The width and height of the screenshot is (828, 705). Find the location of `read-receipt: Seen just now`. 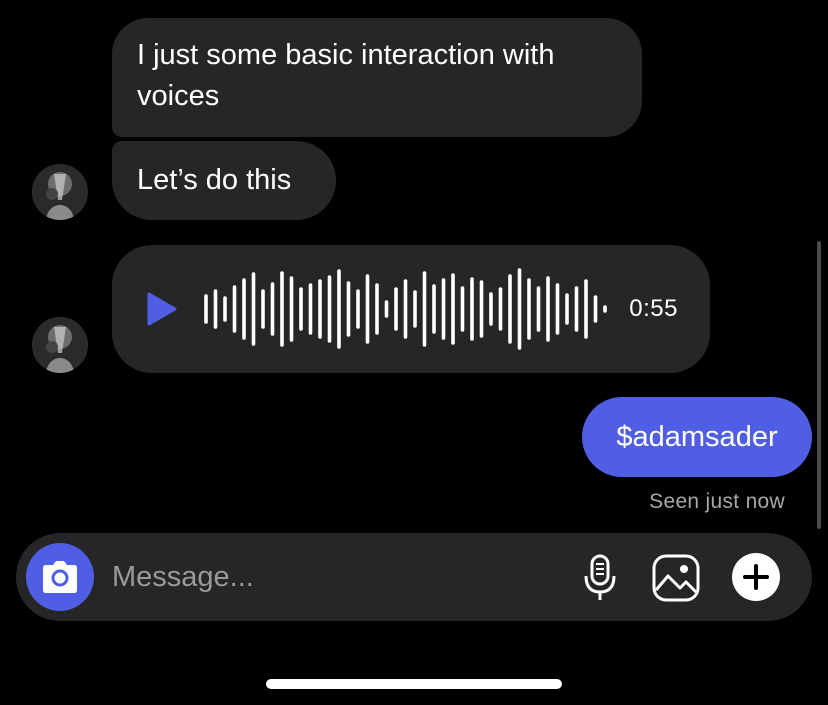

read-receipt: Seen just now is located at coordinates (717, 501).